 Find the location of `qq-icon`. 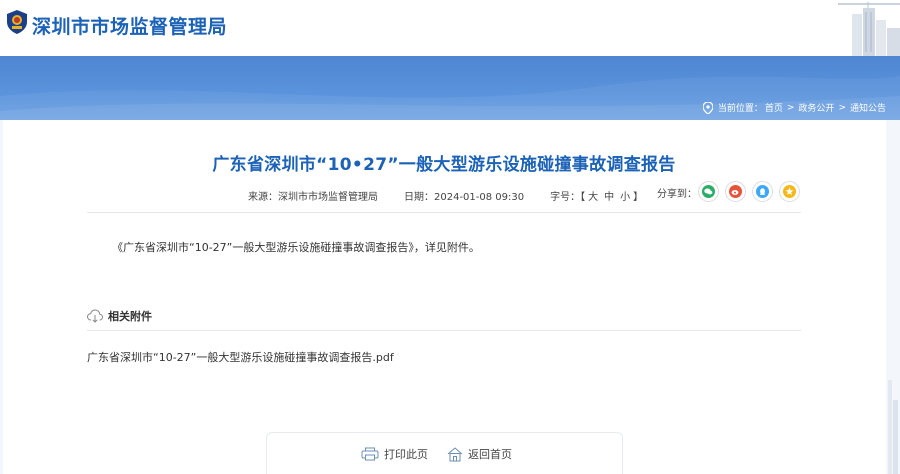

qq-icon is located at coordinates (762, 191).